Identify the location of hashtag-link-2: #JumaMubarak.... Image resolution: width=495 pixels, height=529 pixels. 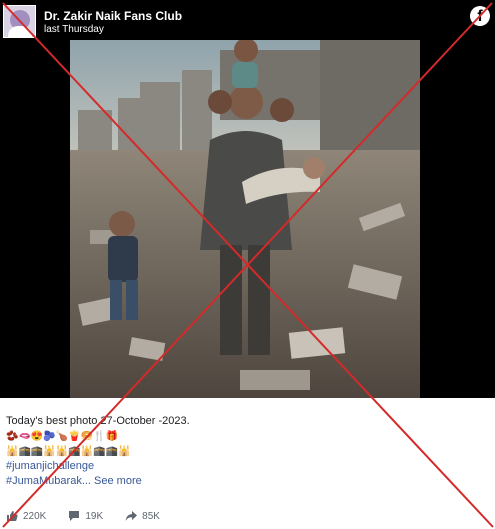
(48, 481).